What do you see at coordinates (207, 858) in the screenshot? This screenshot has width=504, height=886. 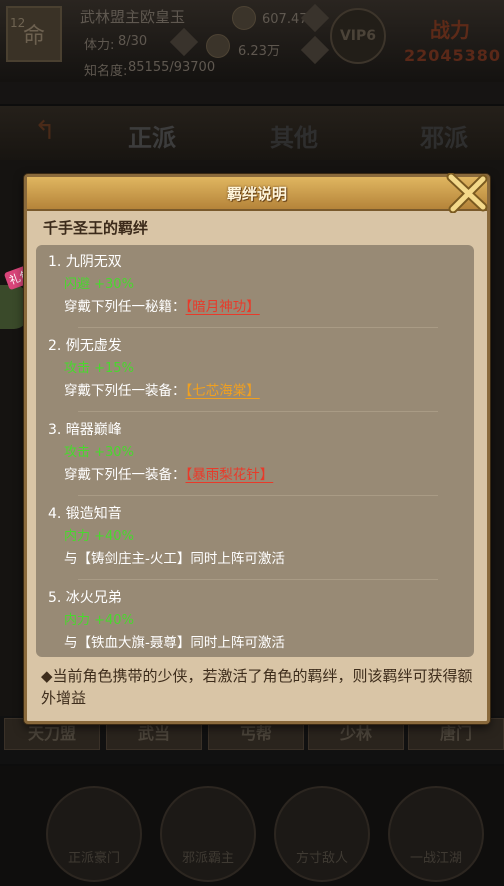 I see `faction-label: 邪派霸主` at bounding box center [207, 858].